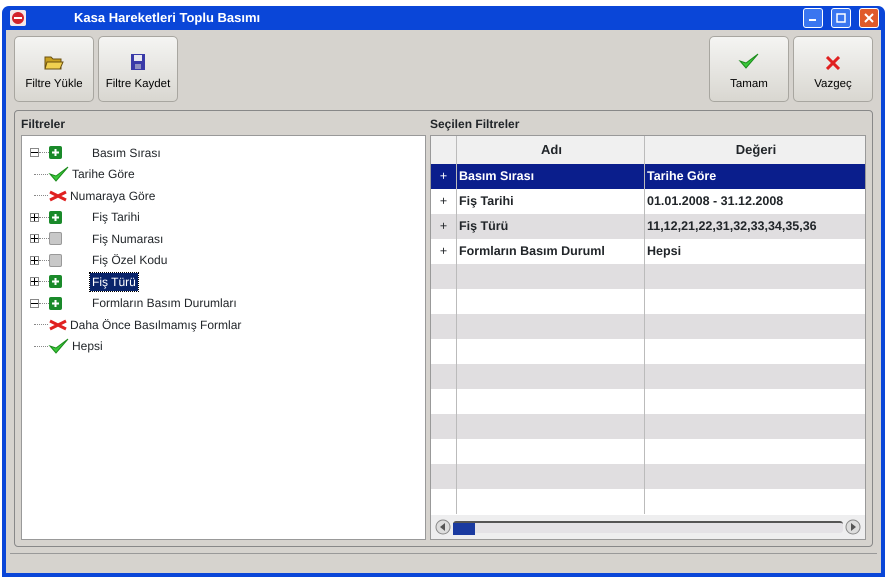 This screenshot has height=579, width=887. What do you see at coordinates (103, 174) in the screenshot?
I see `tree-item: Tarihe Göre` at bounding box center [103, 174].